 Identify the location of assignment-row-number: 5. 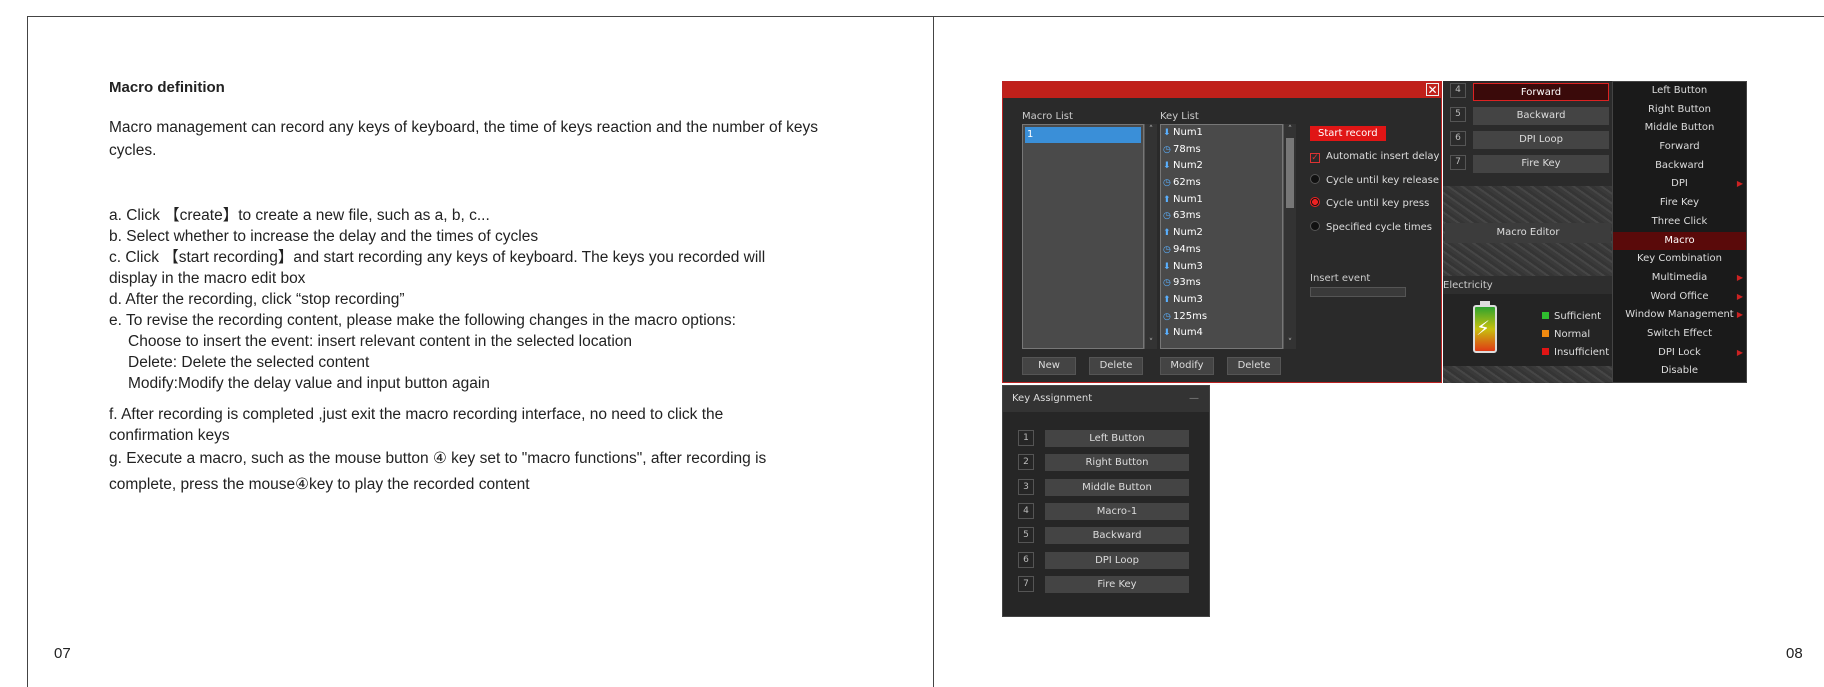
(1026, 535).